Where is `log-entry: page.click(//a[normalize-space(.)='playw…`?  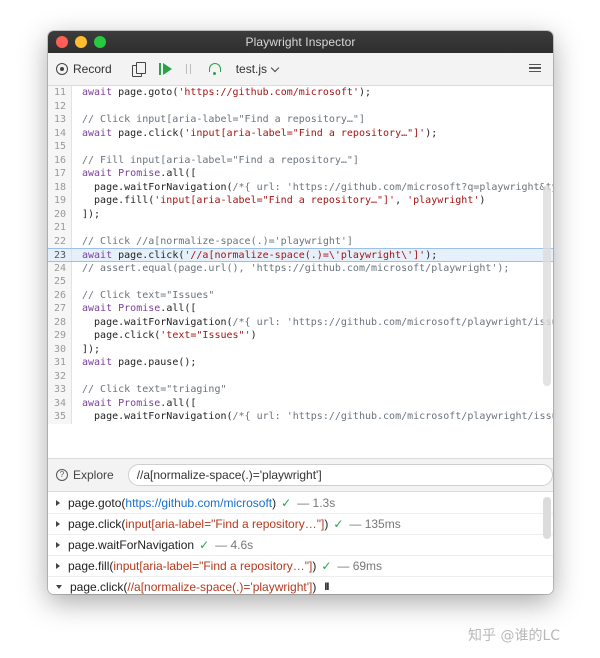
log-entry: page.click(//a[normalize-space(.)='playw… is located at coordinates (300, 585).